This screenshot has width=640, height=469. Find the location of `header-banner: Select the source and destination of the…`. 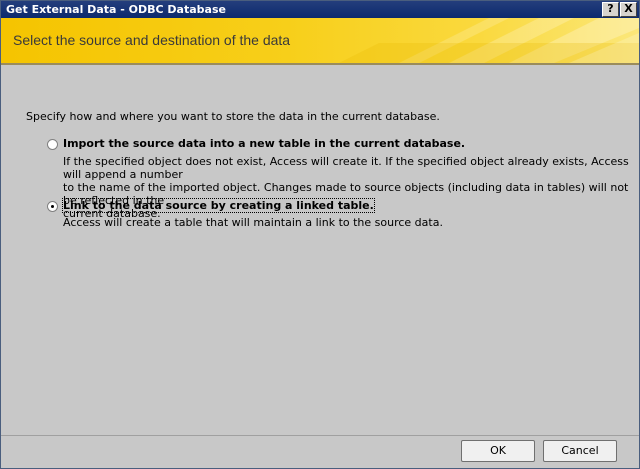

header-banner: Select the source and destination of the… is located at coordinates (320, 40).